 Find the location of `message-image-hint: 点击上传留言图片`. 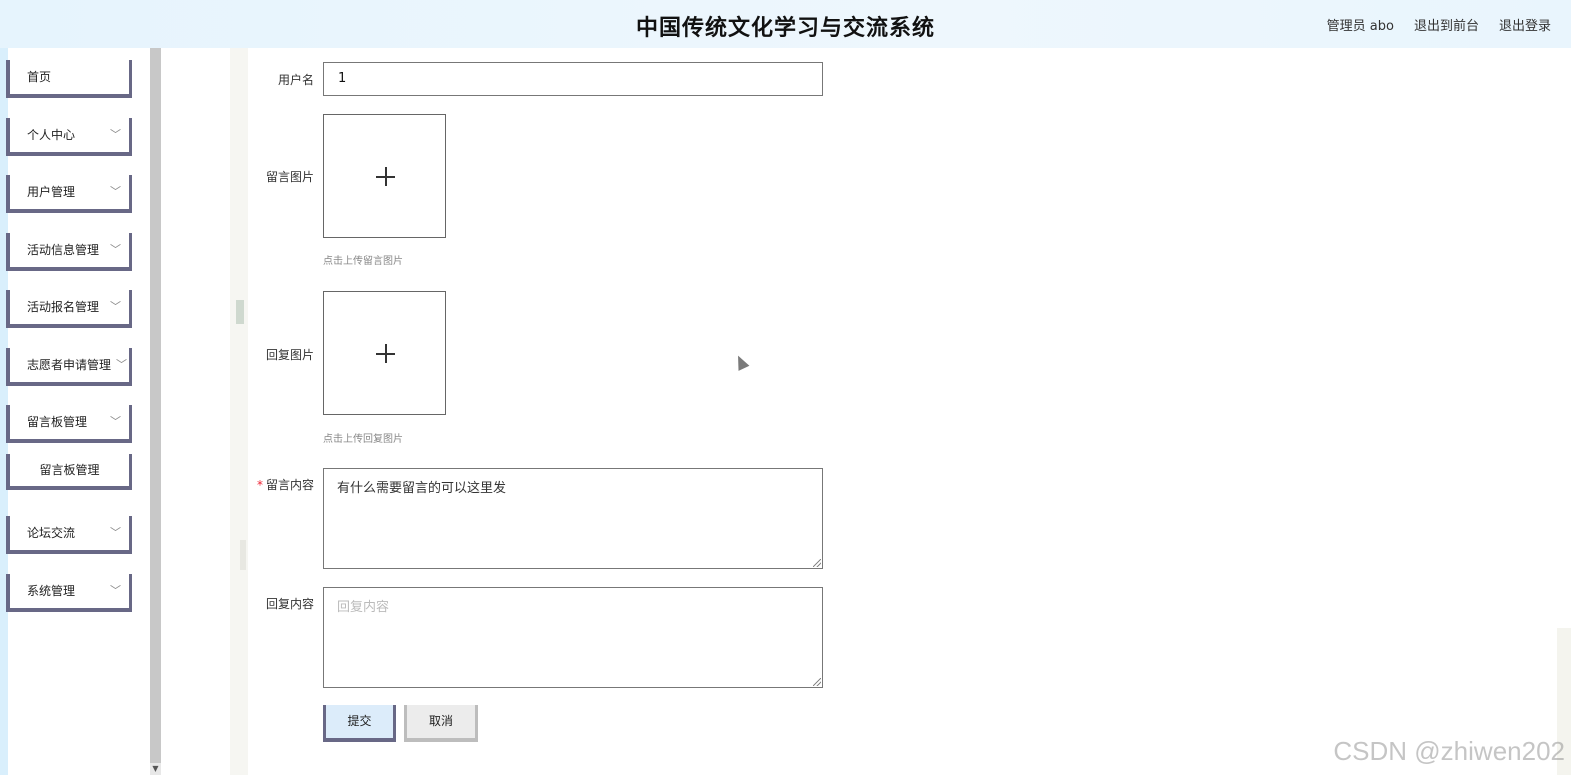

message-image-hint: 点击上传留言图片 is located at coordinates (363, 261).